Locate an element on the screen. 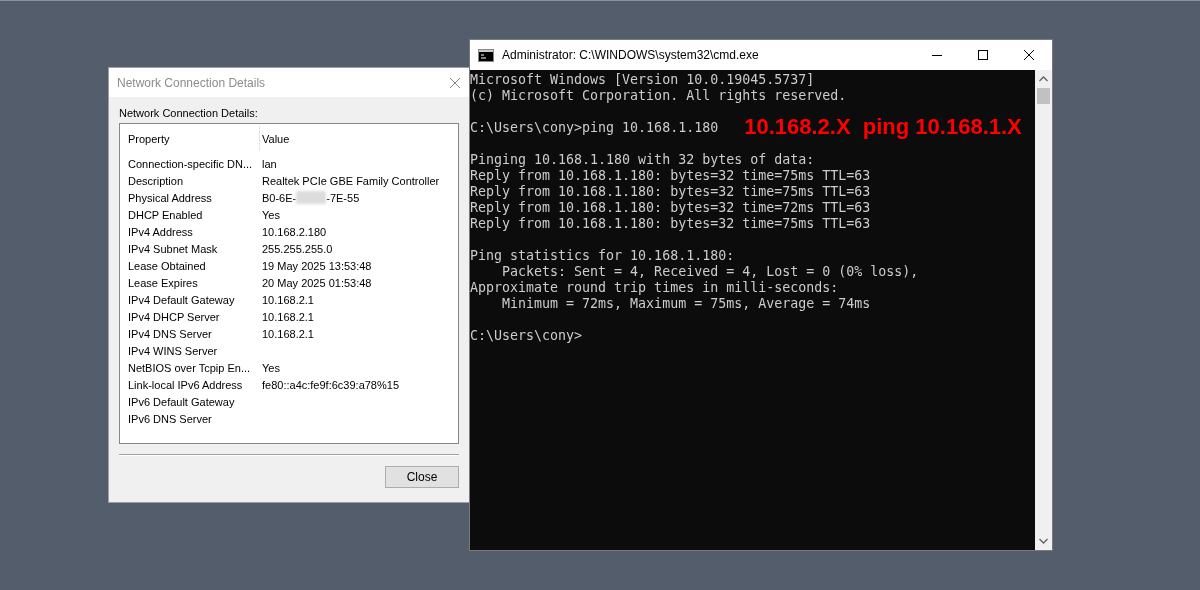  value-cell: -7E-55 is located at coordinates (343, 197).